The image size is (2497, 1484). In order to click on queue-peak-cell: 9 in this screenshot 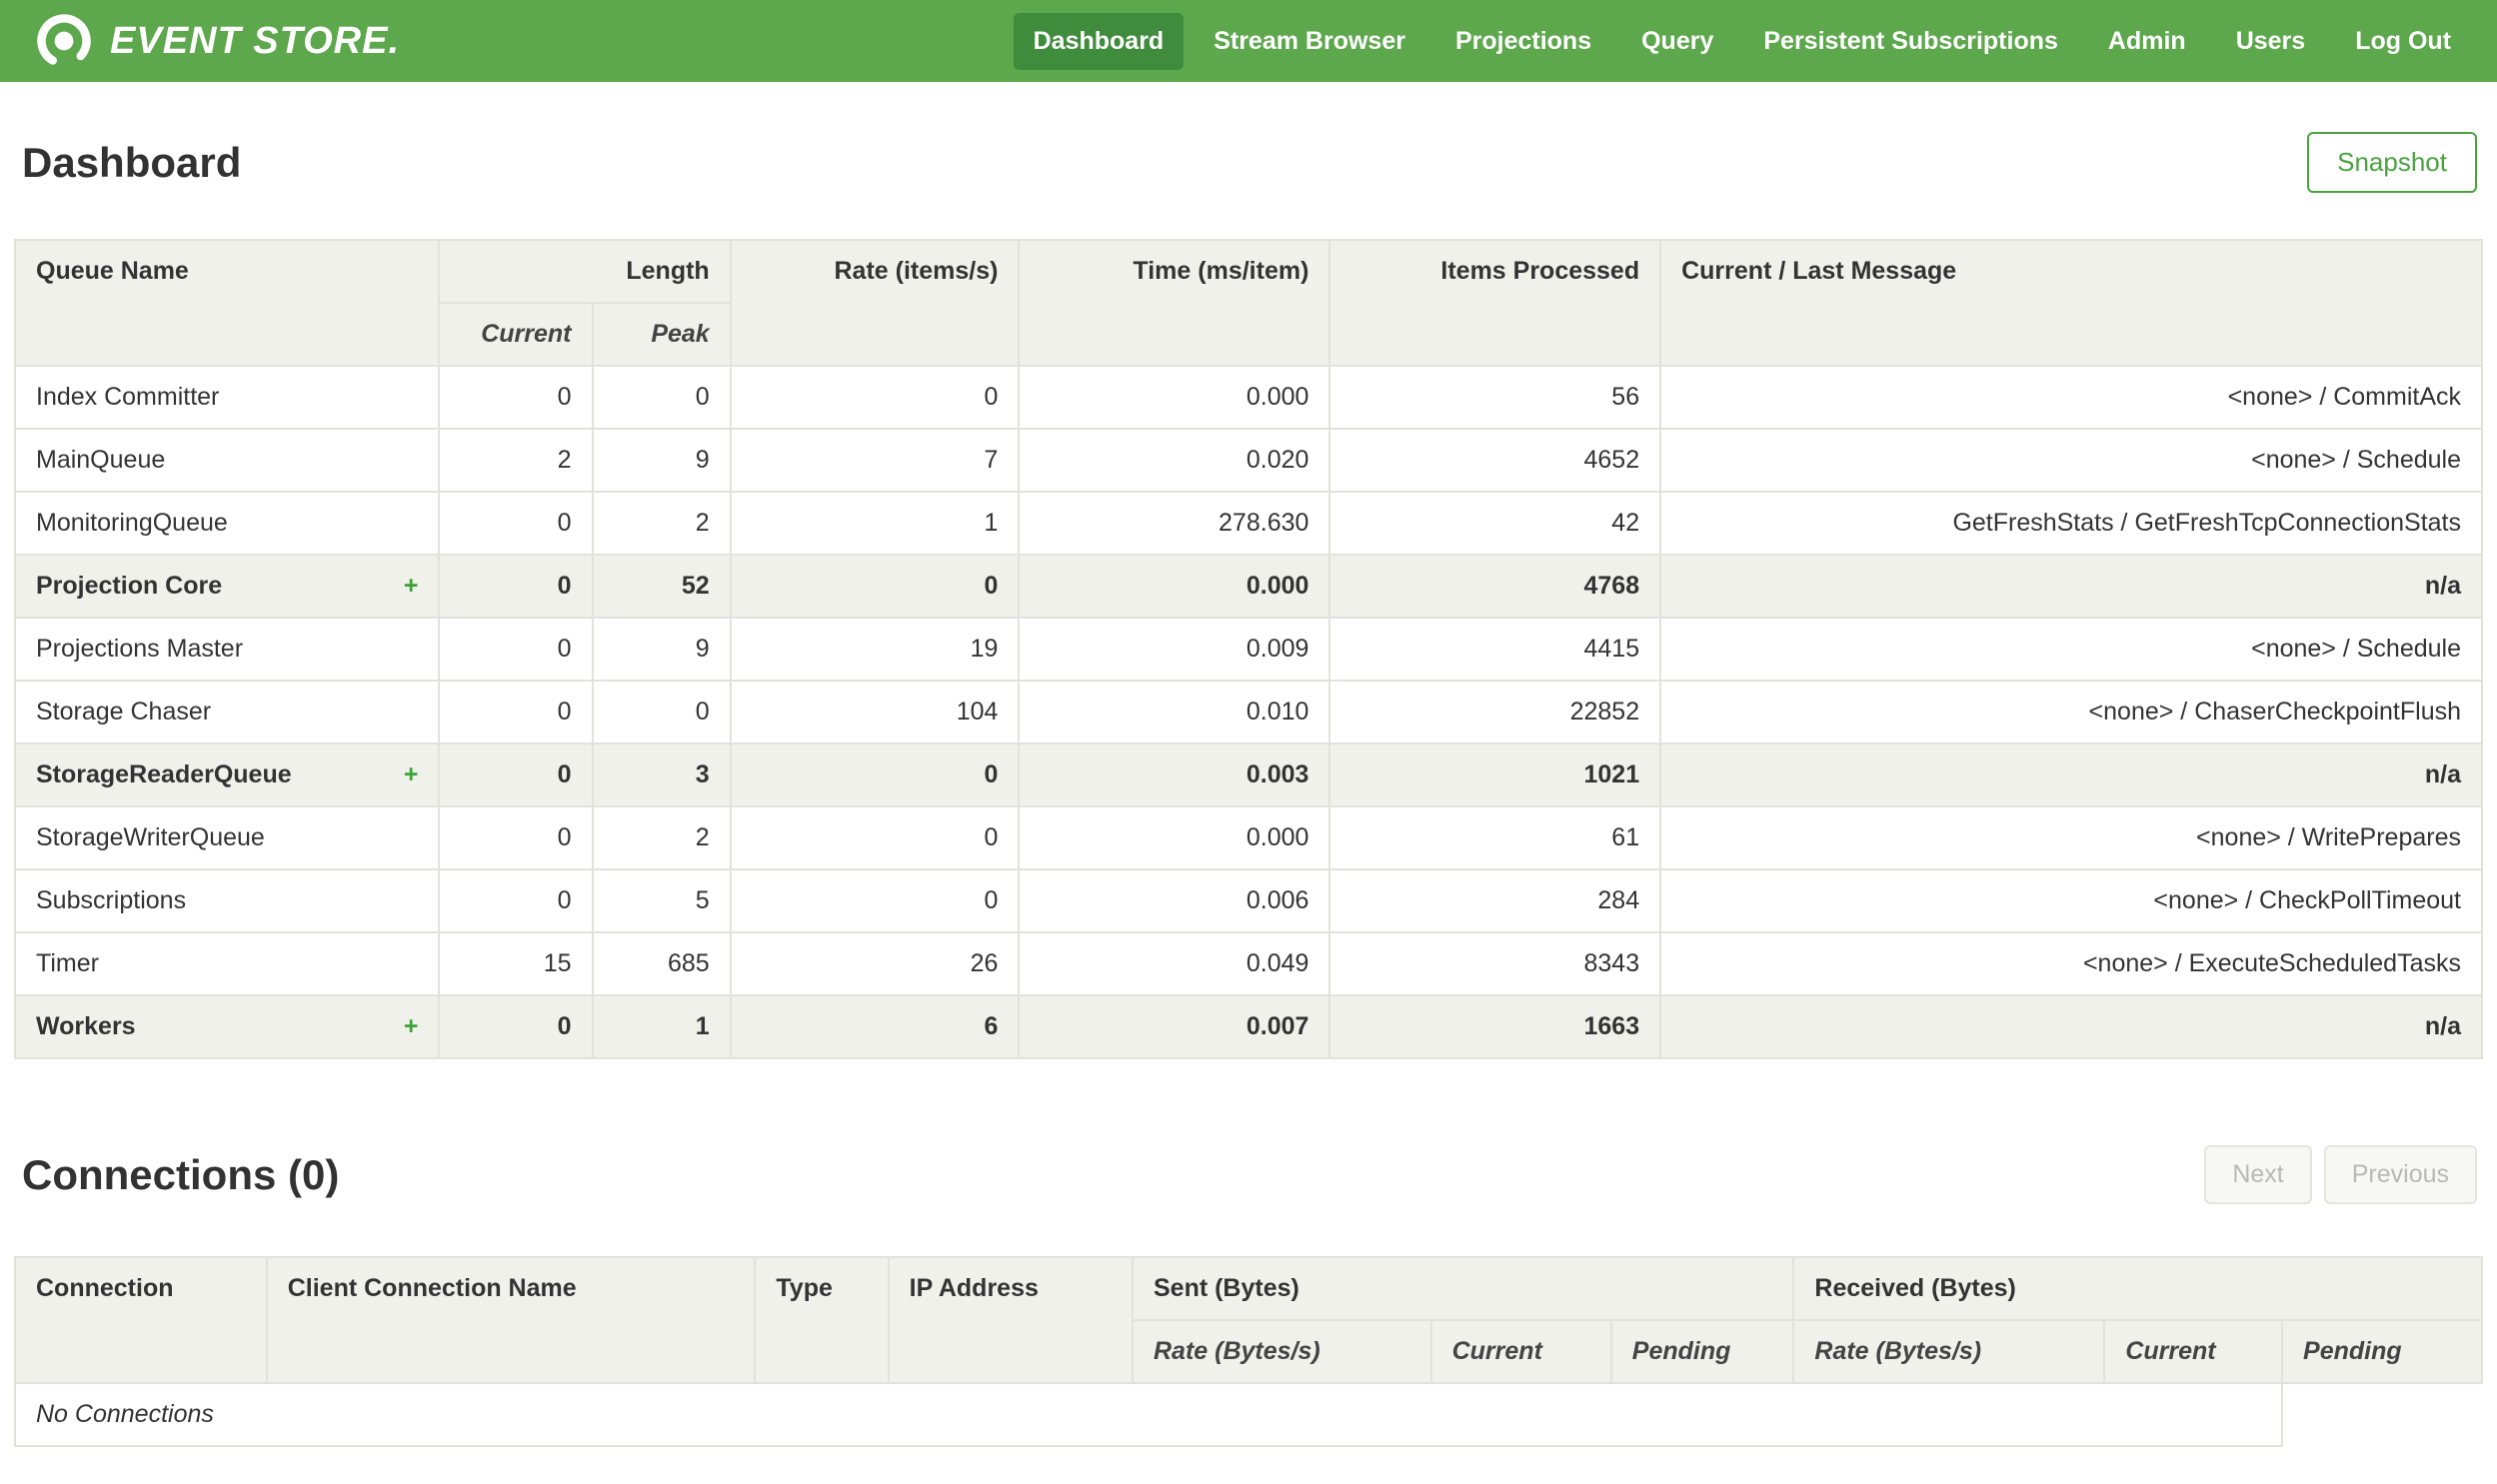, I will do `click(661, 460)`.